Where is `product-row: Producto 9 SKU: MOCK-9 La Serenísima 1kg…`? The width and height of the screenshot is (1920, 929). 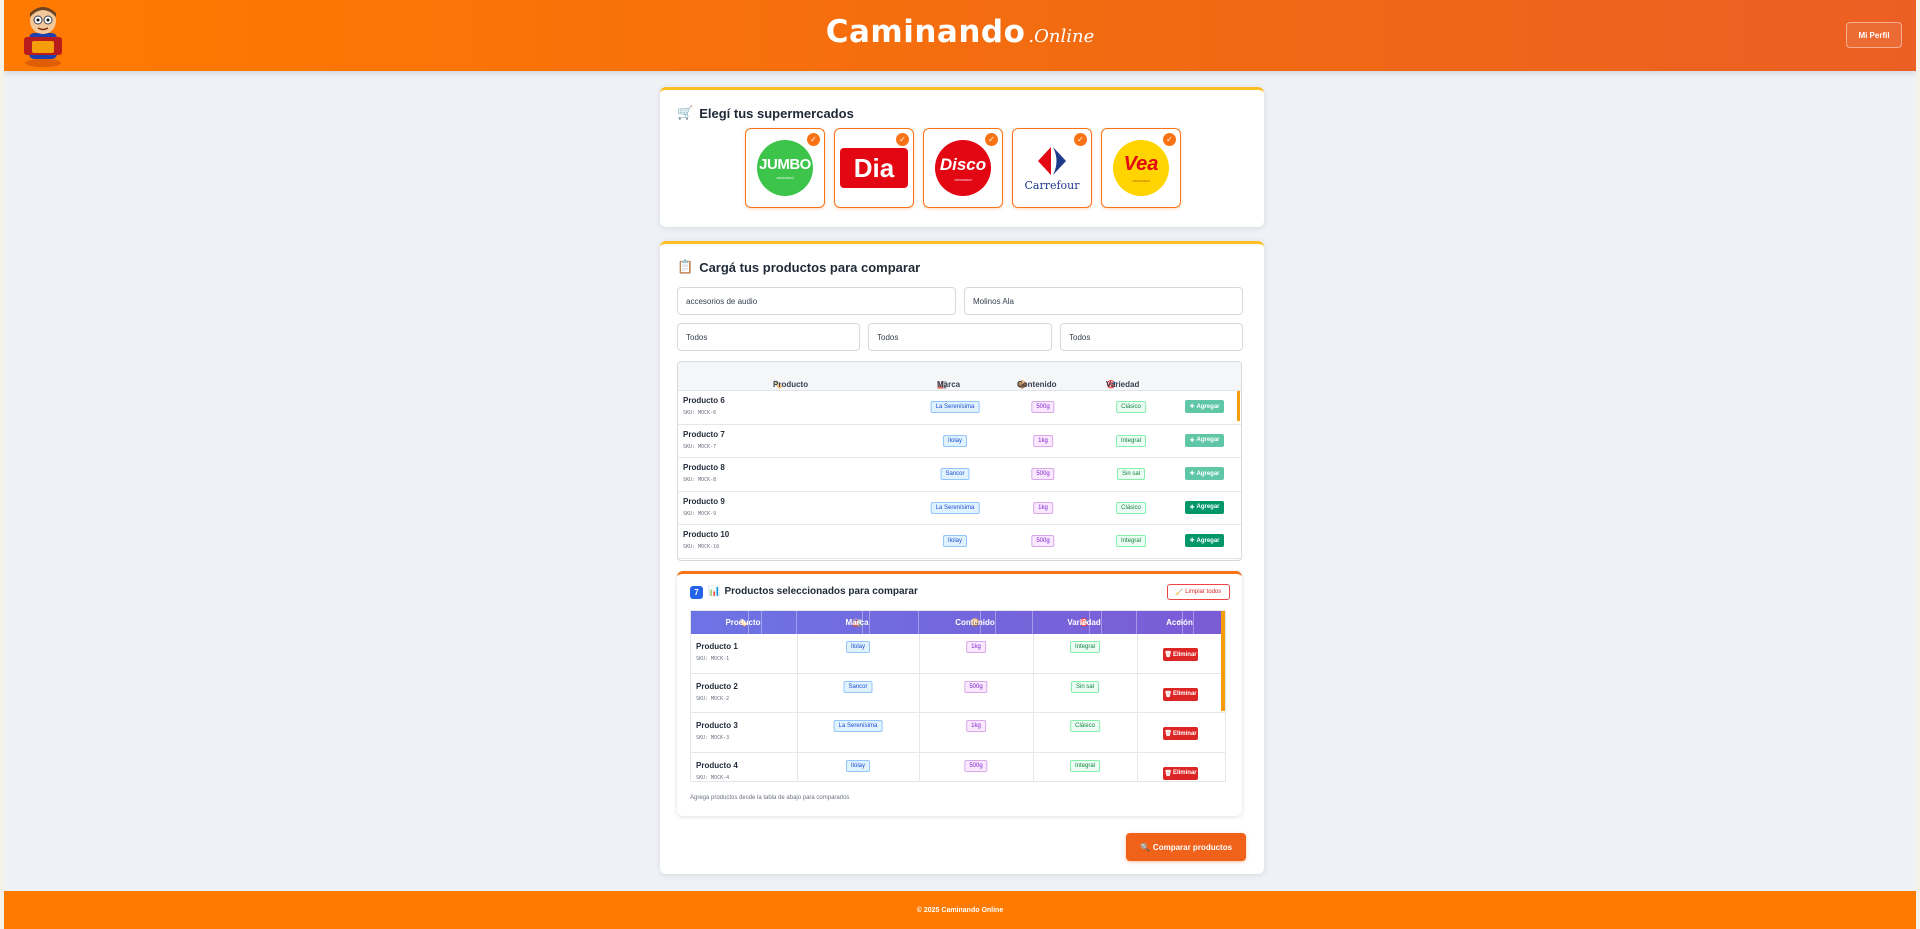
product-row: Producto 9 SKU: MOCK-9 La Serenísima 1kg… is located at coordinates (959, 508).